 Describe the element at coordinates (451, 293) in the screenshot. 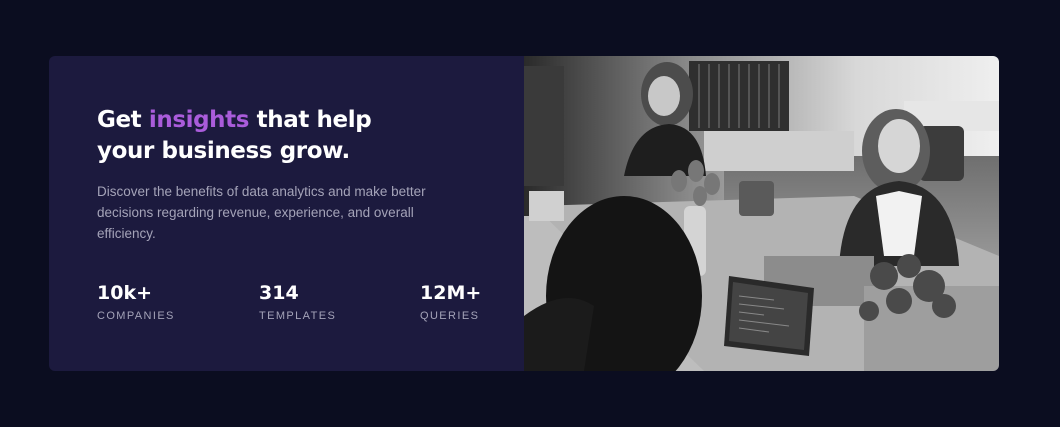

I see `stat-value: 12M+` at that location.